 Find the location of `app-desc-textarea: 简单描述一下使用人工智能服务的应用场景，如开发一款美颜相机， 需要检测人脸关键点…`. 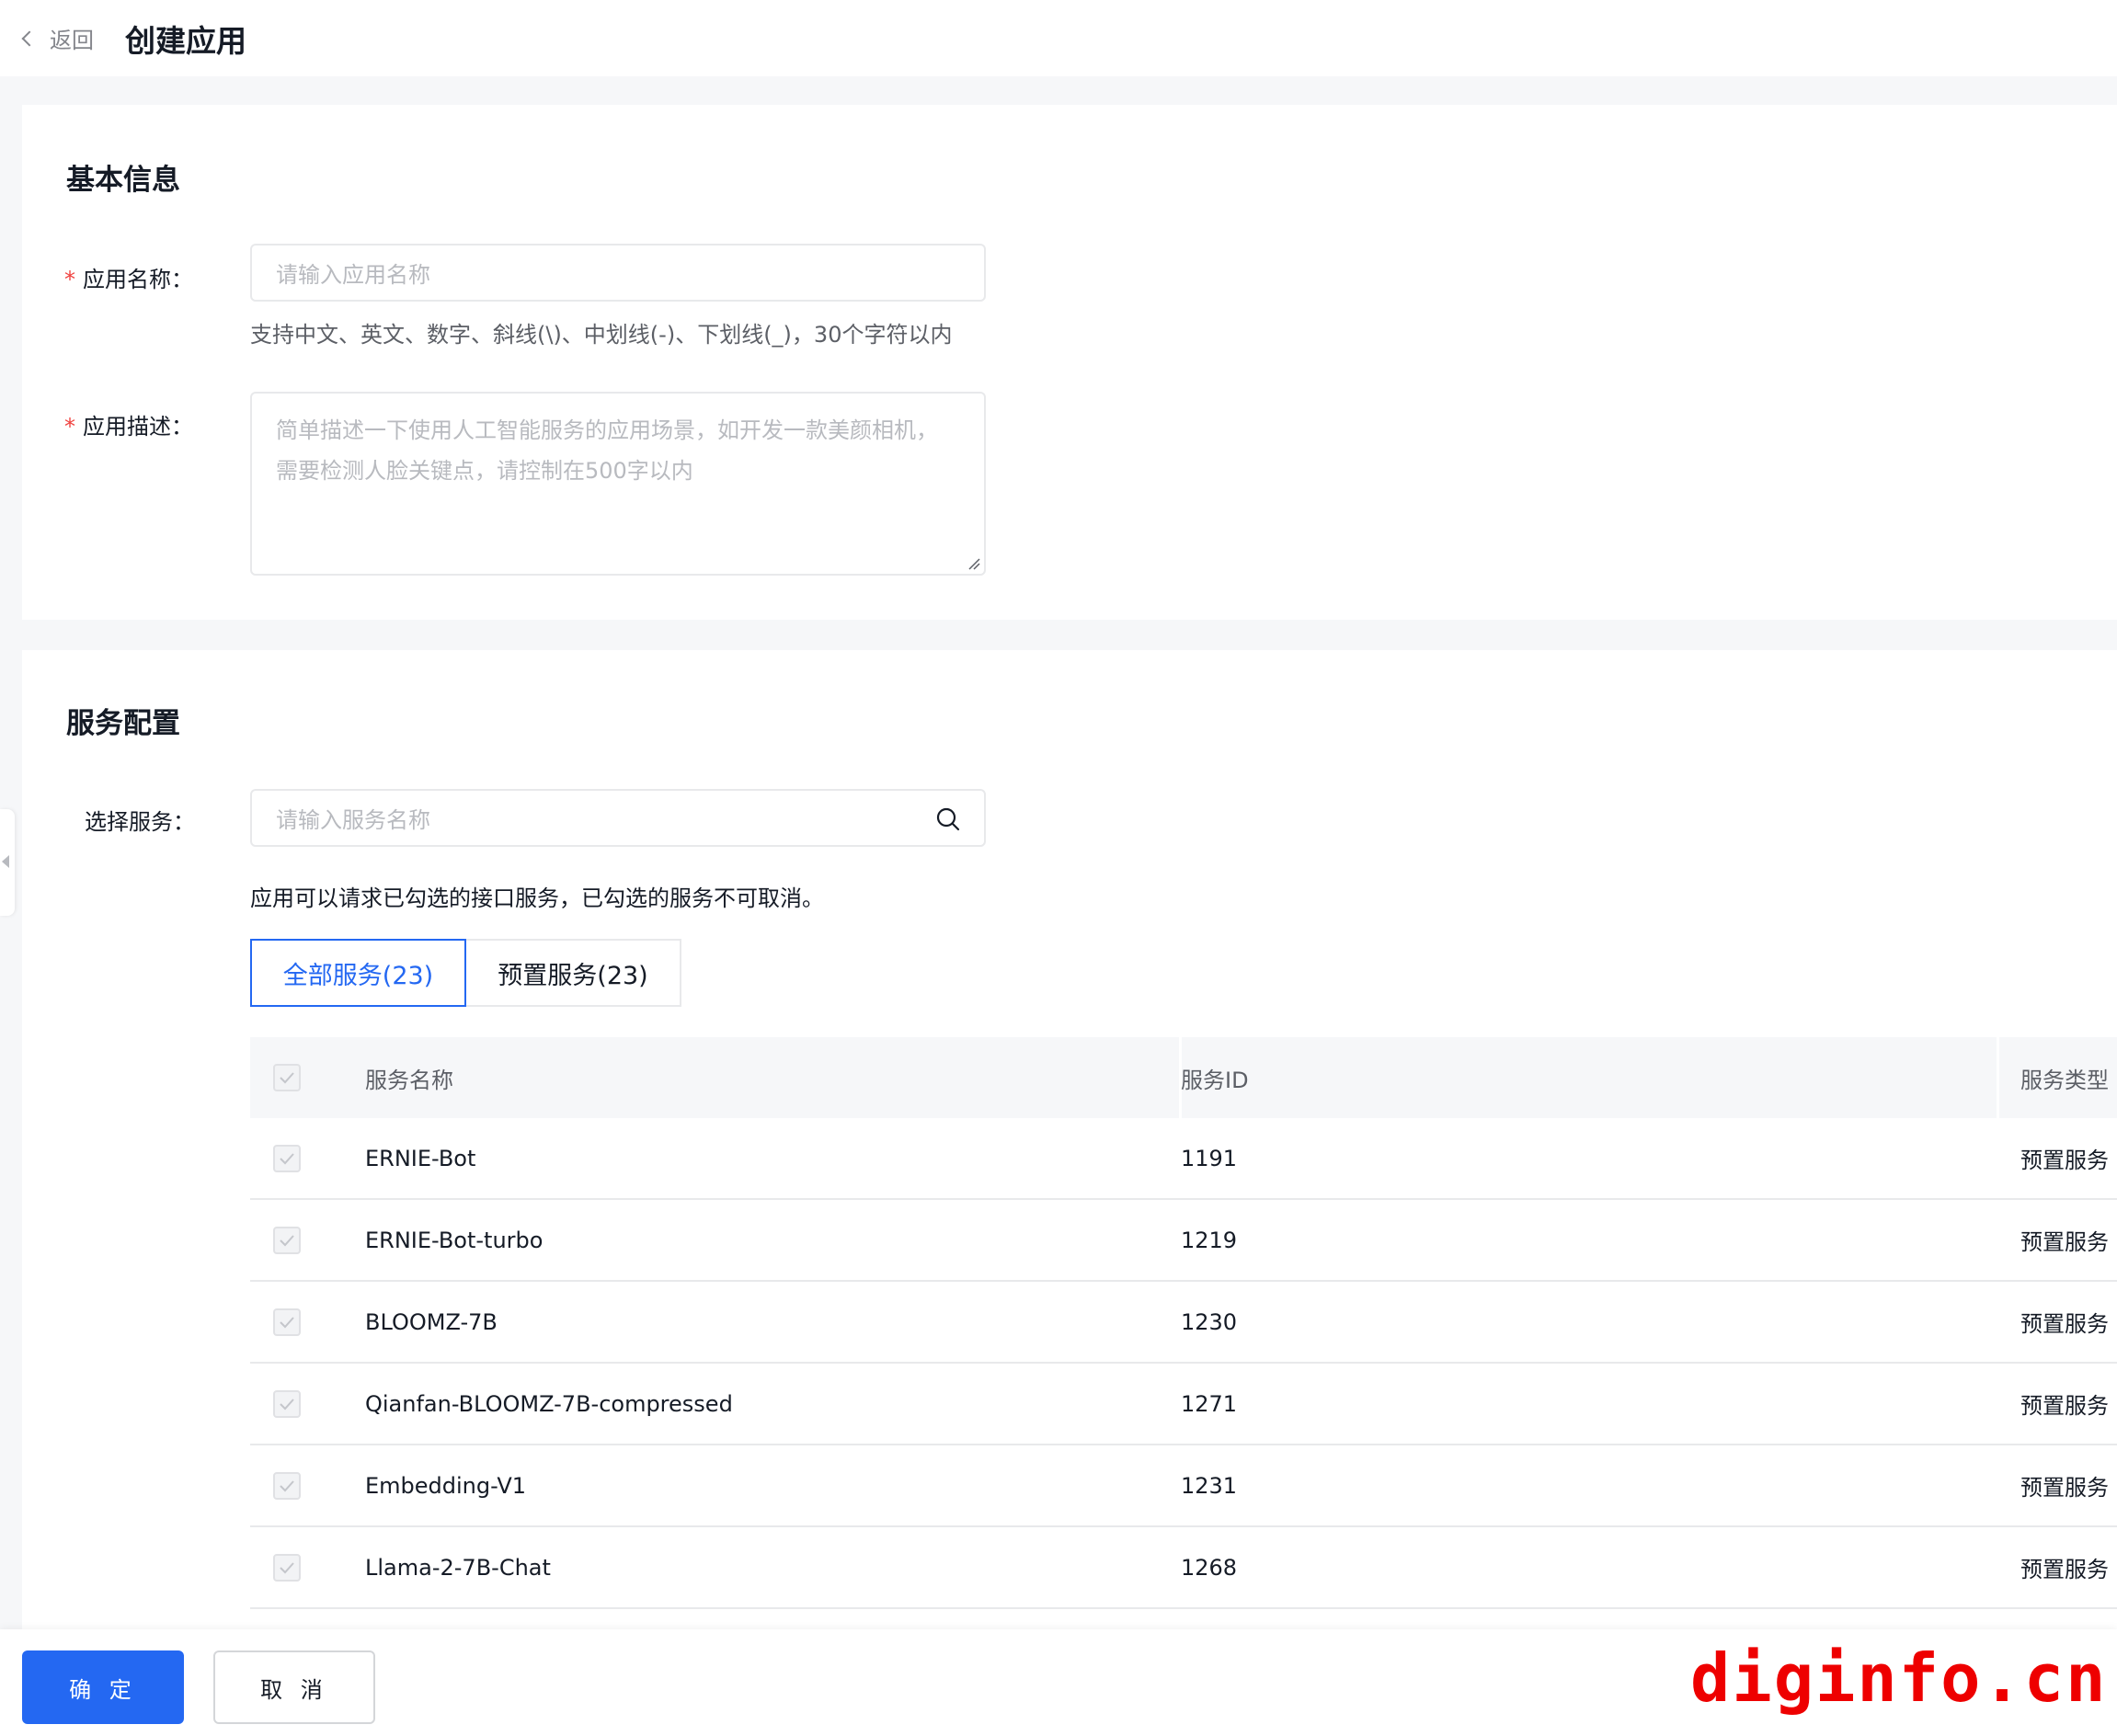

app-desc-textarea: 简单描述一下使用人工智能服务的应用场景，如开发一款美颜相机， 需要检测人脸关键点… is located at coordinates (618, 484).